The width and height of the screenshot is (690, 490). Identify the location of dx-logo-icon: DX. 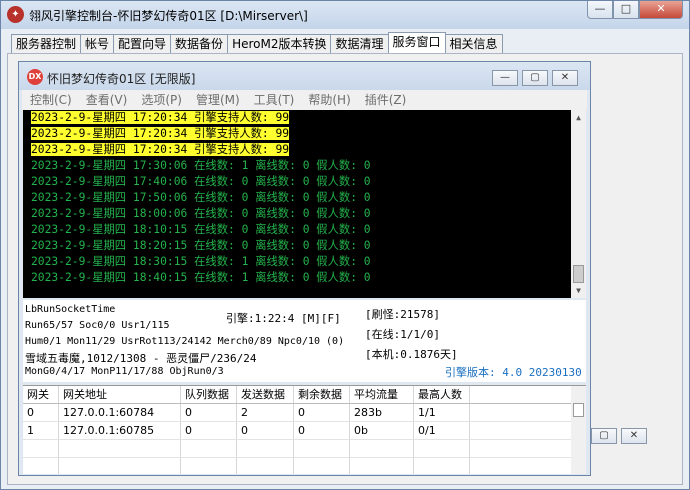
(35, 77).